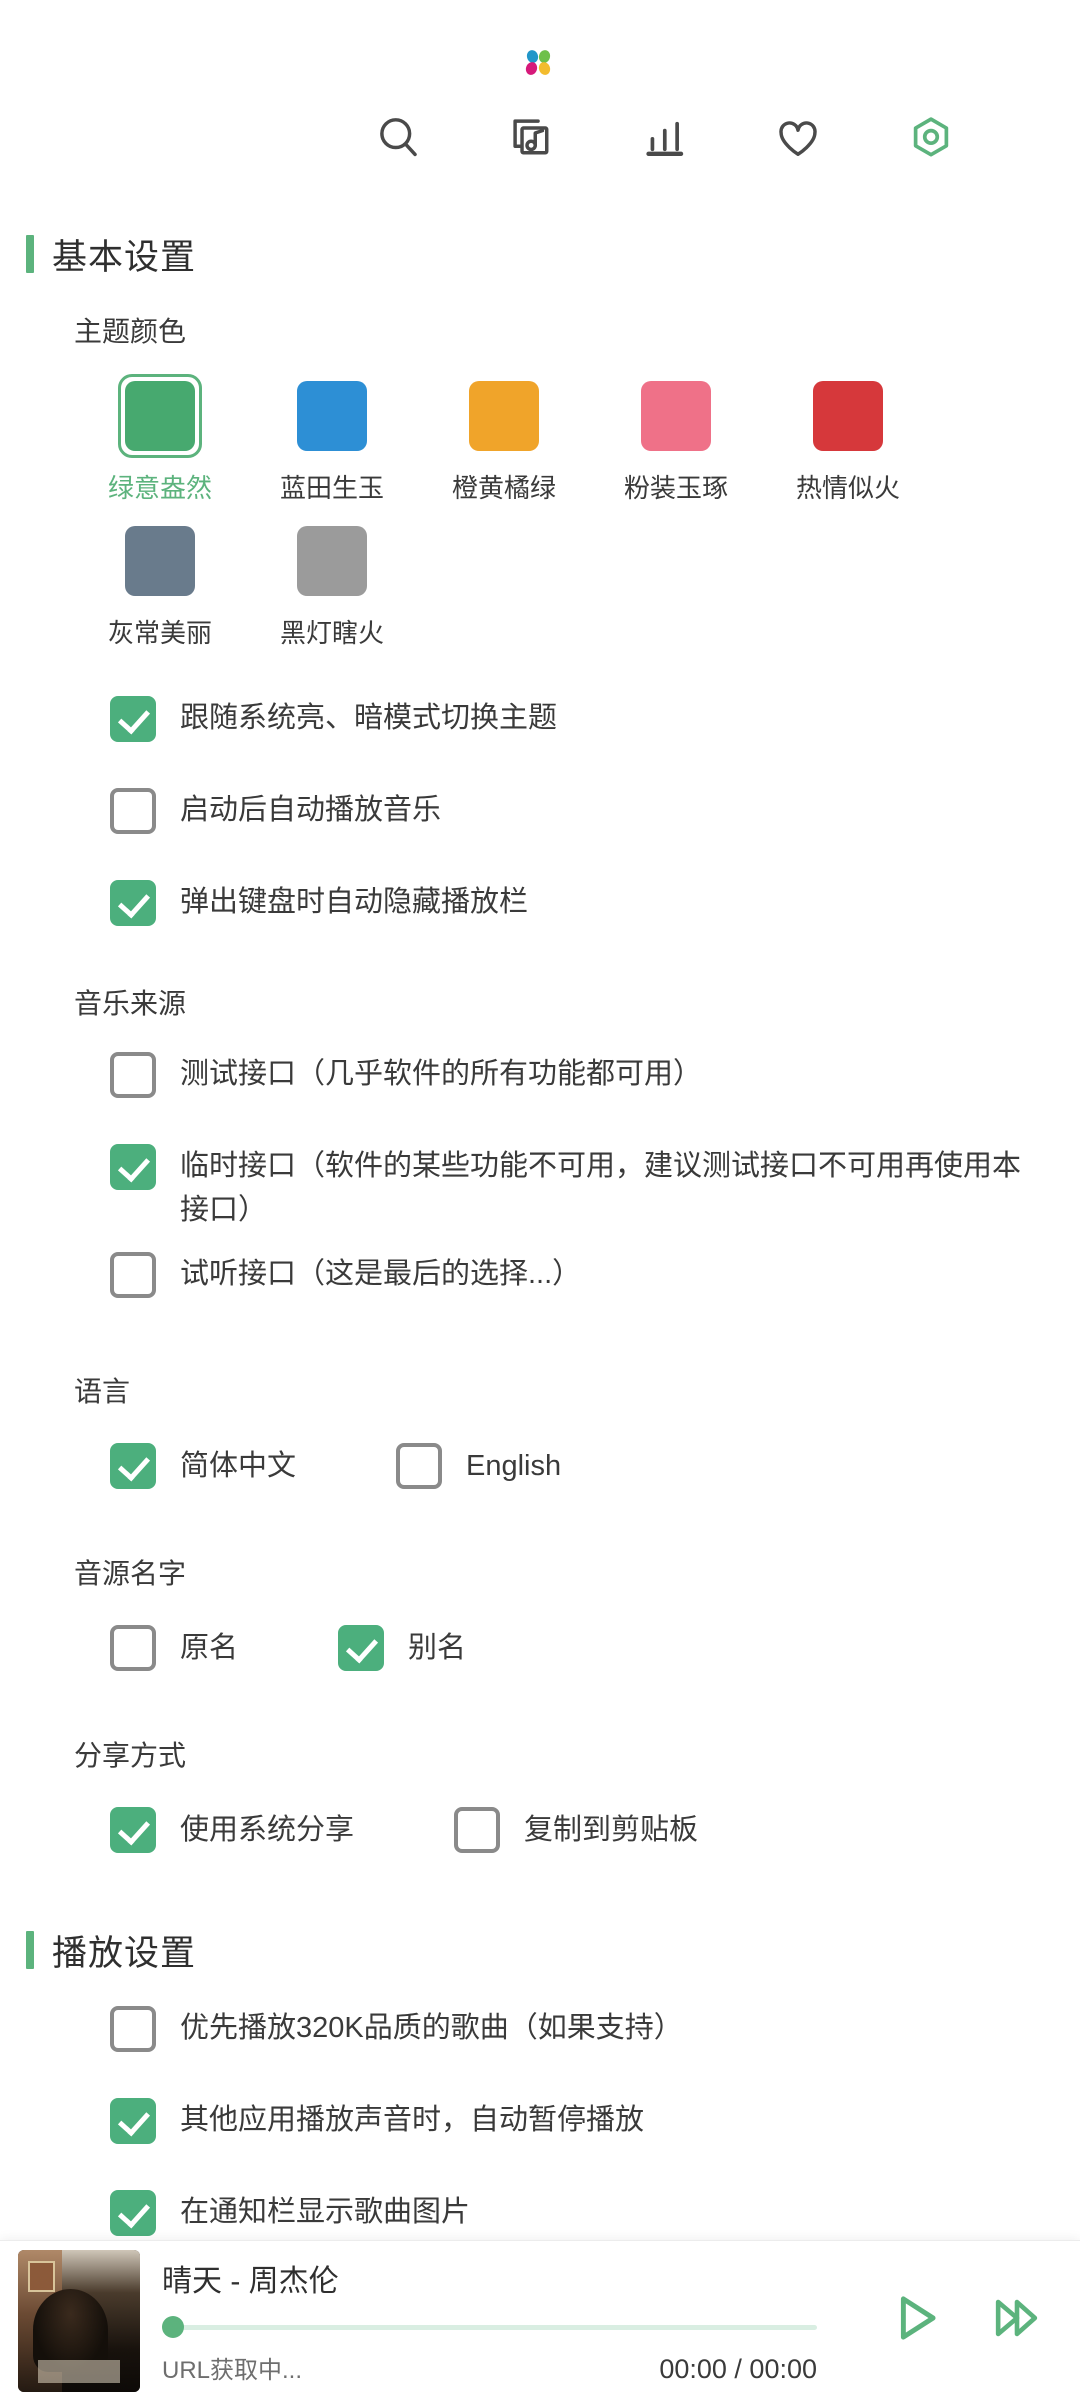 The height and width of the screenshot is (2400, 1080). What do you see at coordinates (965, 2321) in the screenshot?
I see `player-controls` at bounding box center [965, 2321].